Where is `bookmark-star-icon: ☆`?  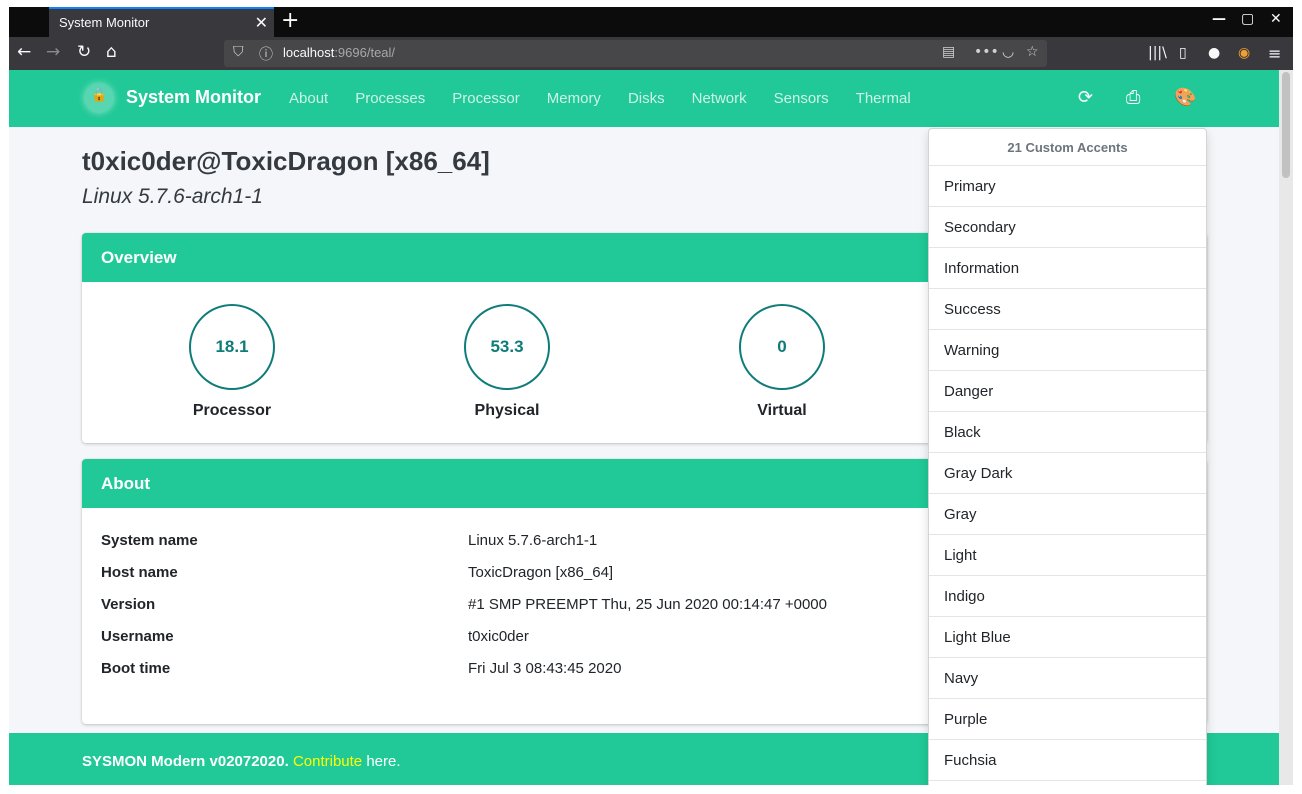
bookmark-star-icon: ☆ is located at coordinates (1032, 52).